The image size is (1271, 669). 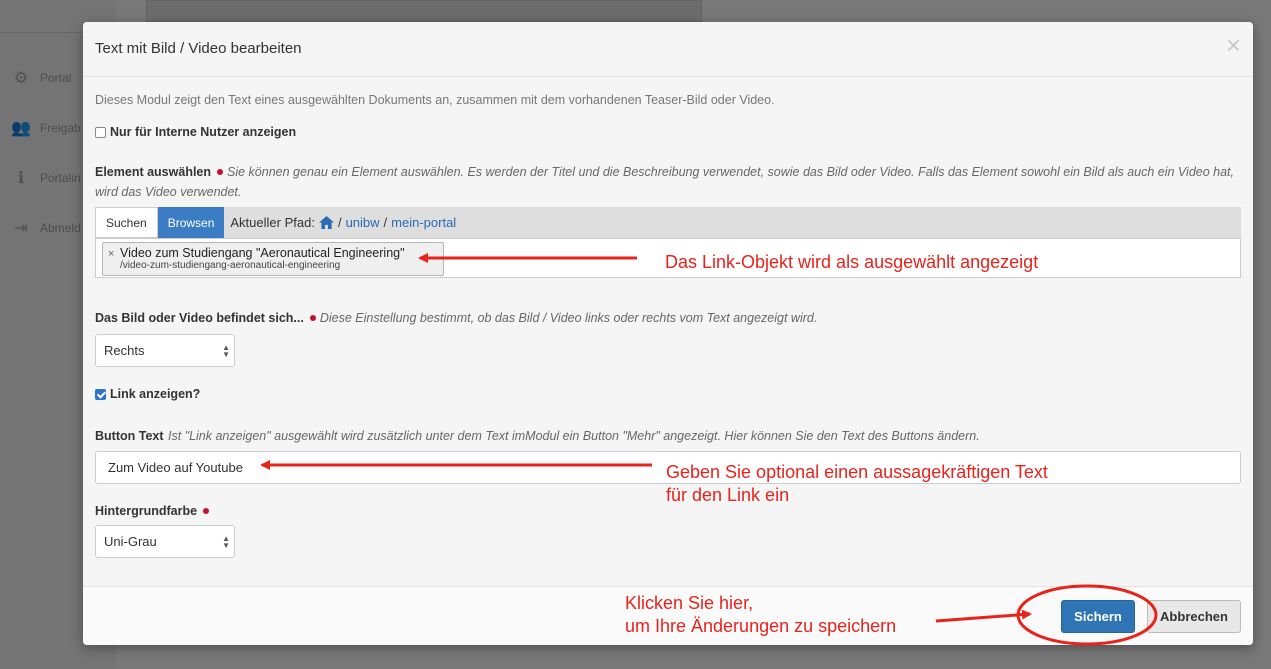 I want to click on save-button: Sichern, so click(x=1098, y=616).